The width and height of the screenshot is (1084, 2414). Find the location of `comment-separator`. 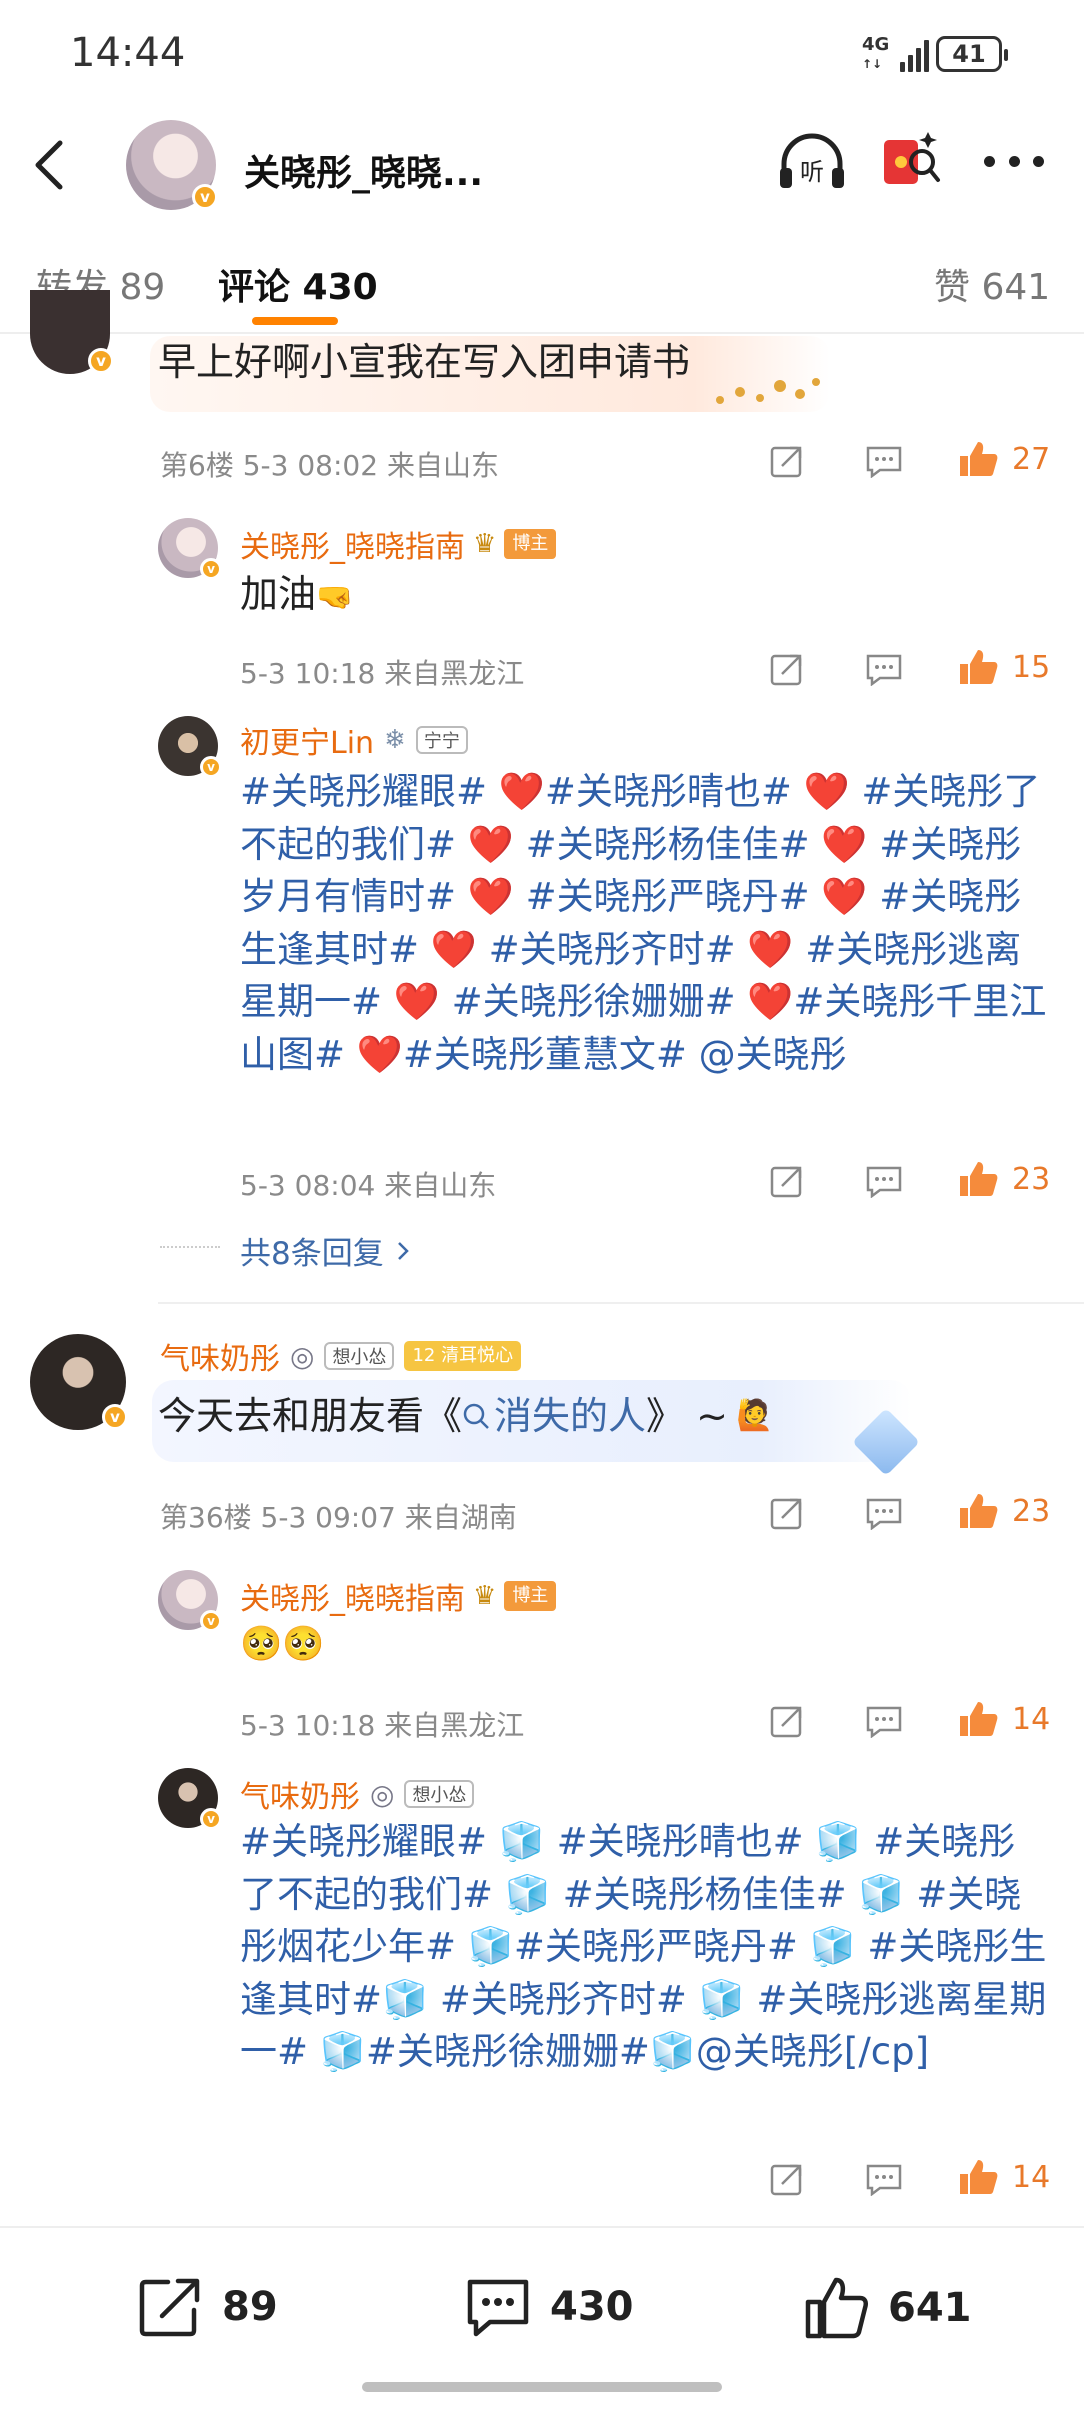

comment-separator is located at coordinates (621, 1303).